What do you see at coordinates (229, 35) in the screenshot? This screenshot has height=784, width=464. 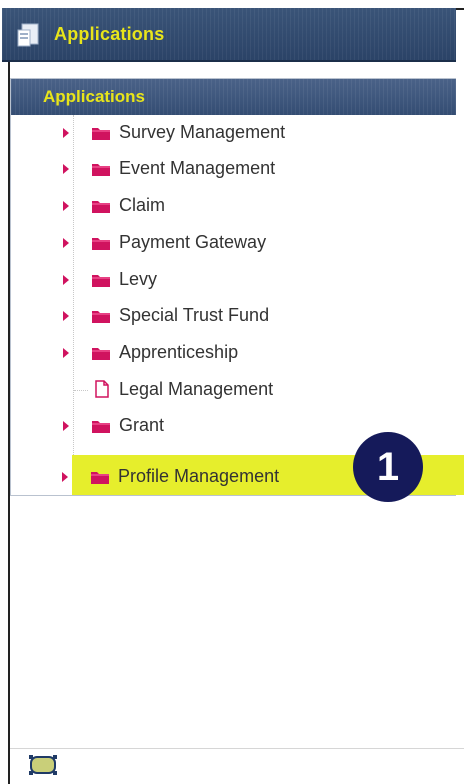 I see `title-bar: Applications` at bounding box center [229, 35].